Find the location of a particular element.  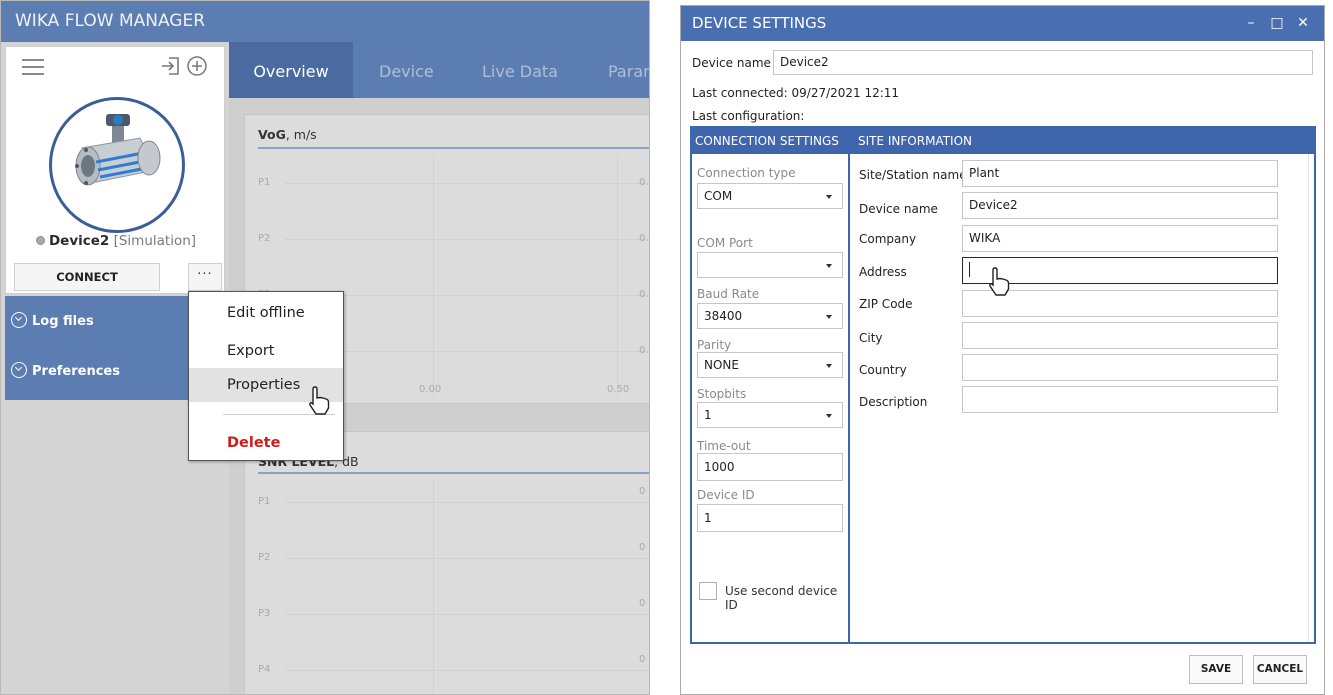

menu-item-export: Export is located at coordinates (266, 351).